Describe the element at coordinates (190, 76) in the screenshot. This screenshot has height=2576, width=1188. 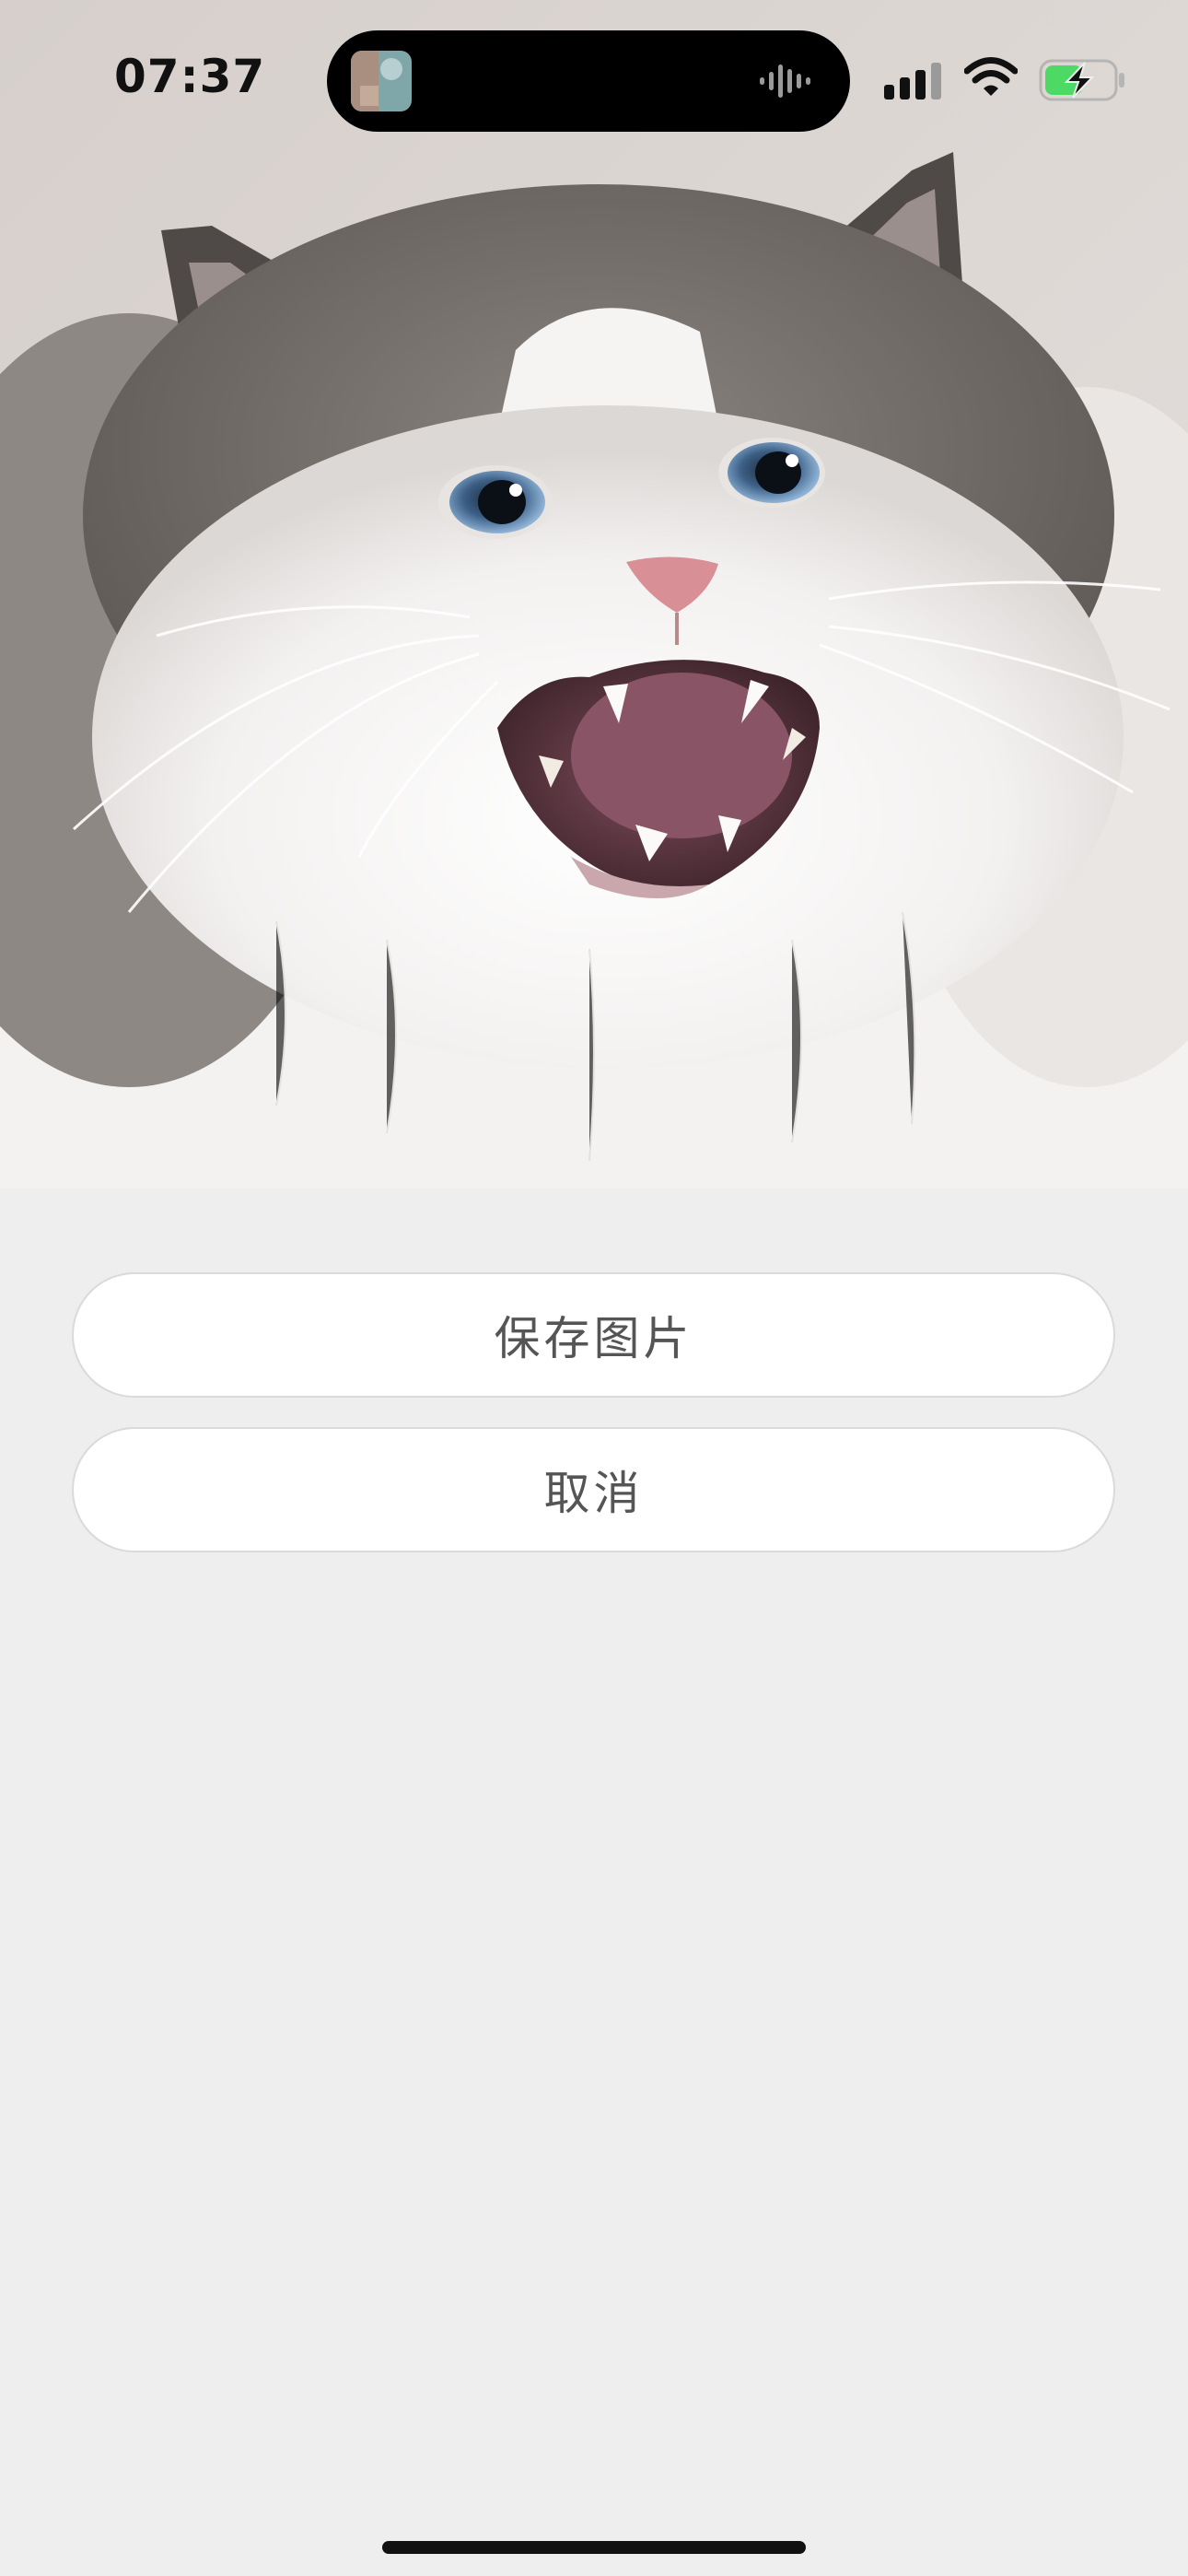
I see `status-time: 07:37` at that location.